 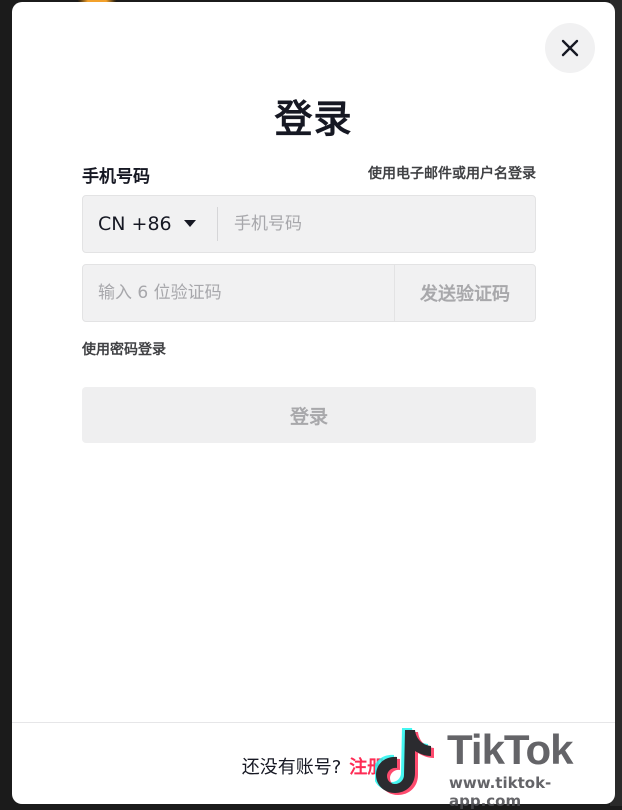 I want to click on close-button, so click(x=570, y=48).